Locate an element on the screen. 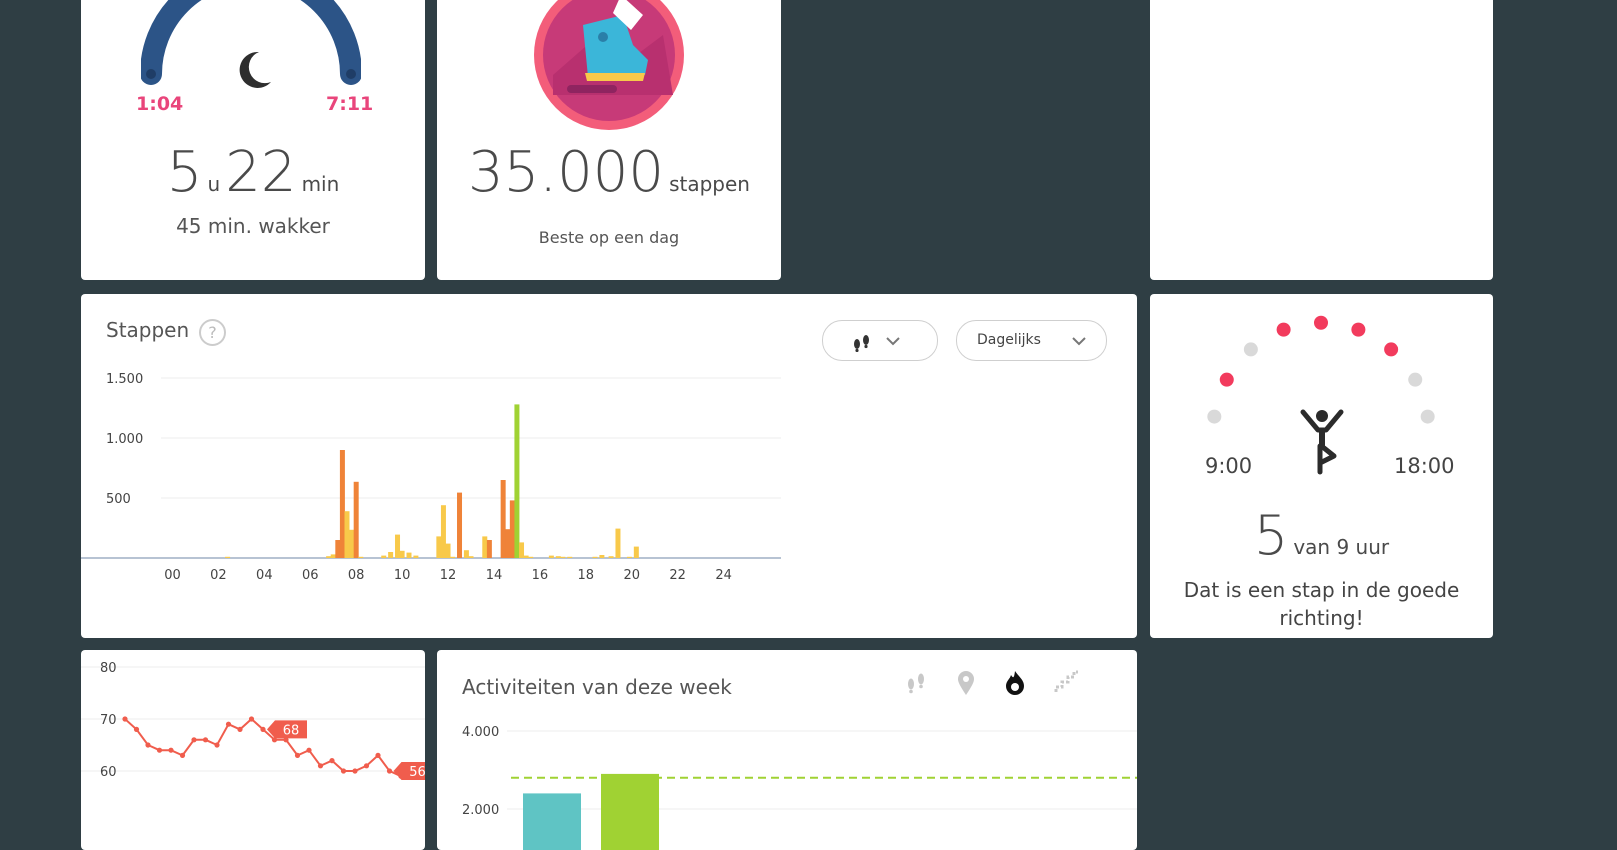 The width and height of the screenshot is (1617, 850). x-tick-label: 22 is located at coordinates (677, 575).